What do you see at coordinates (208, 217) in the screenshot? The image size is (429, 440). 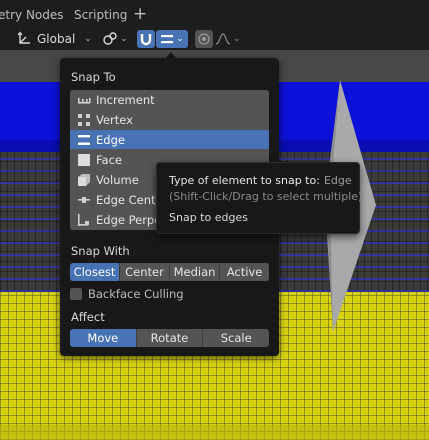 I see `tooltip-item-description: Snap to edges` at bounding box center [208, 217].